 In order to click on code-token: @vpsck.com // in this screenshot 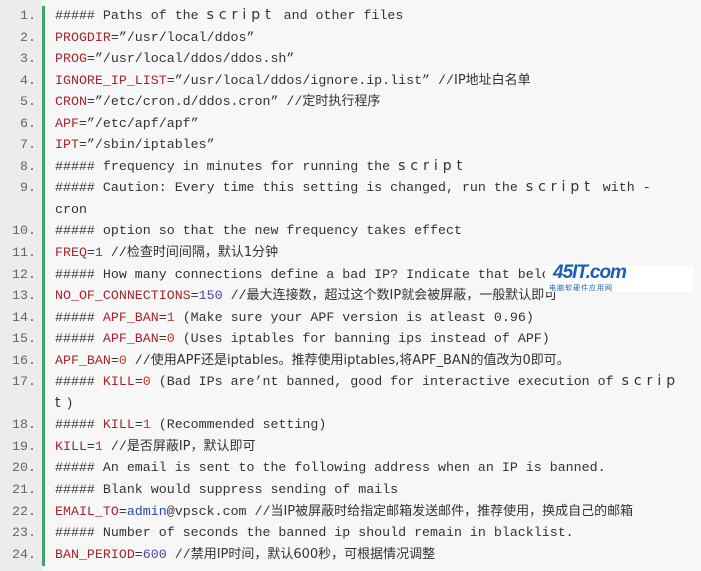, I will do `click(218, 511)`.